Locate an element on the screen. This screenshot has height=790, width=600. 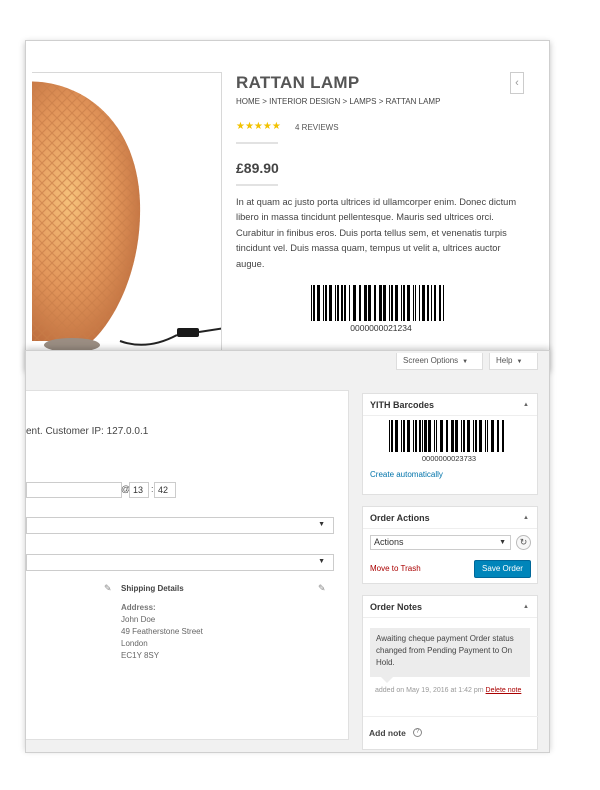
address-label: Address: is located at coordinates (138, 607).